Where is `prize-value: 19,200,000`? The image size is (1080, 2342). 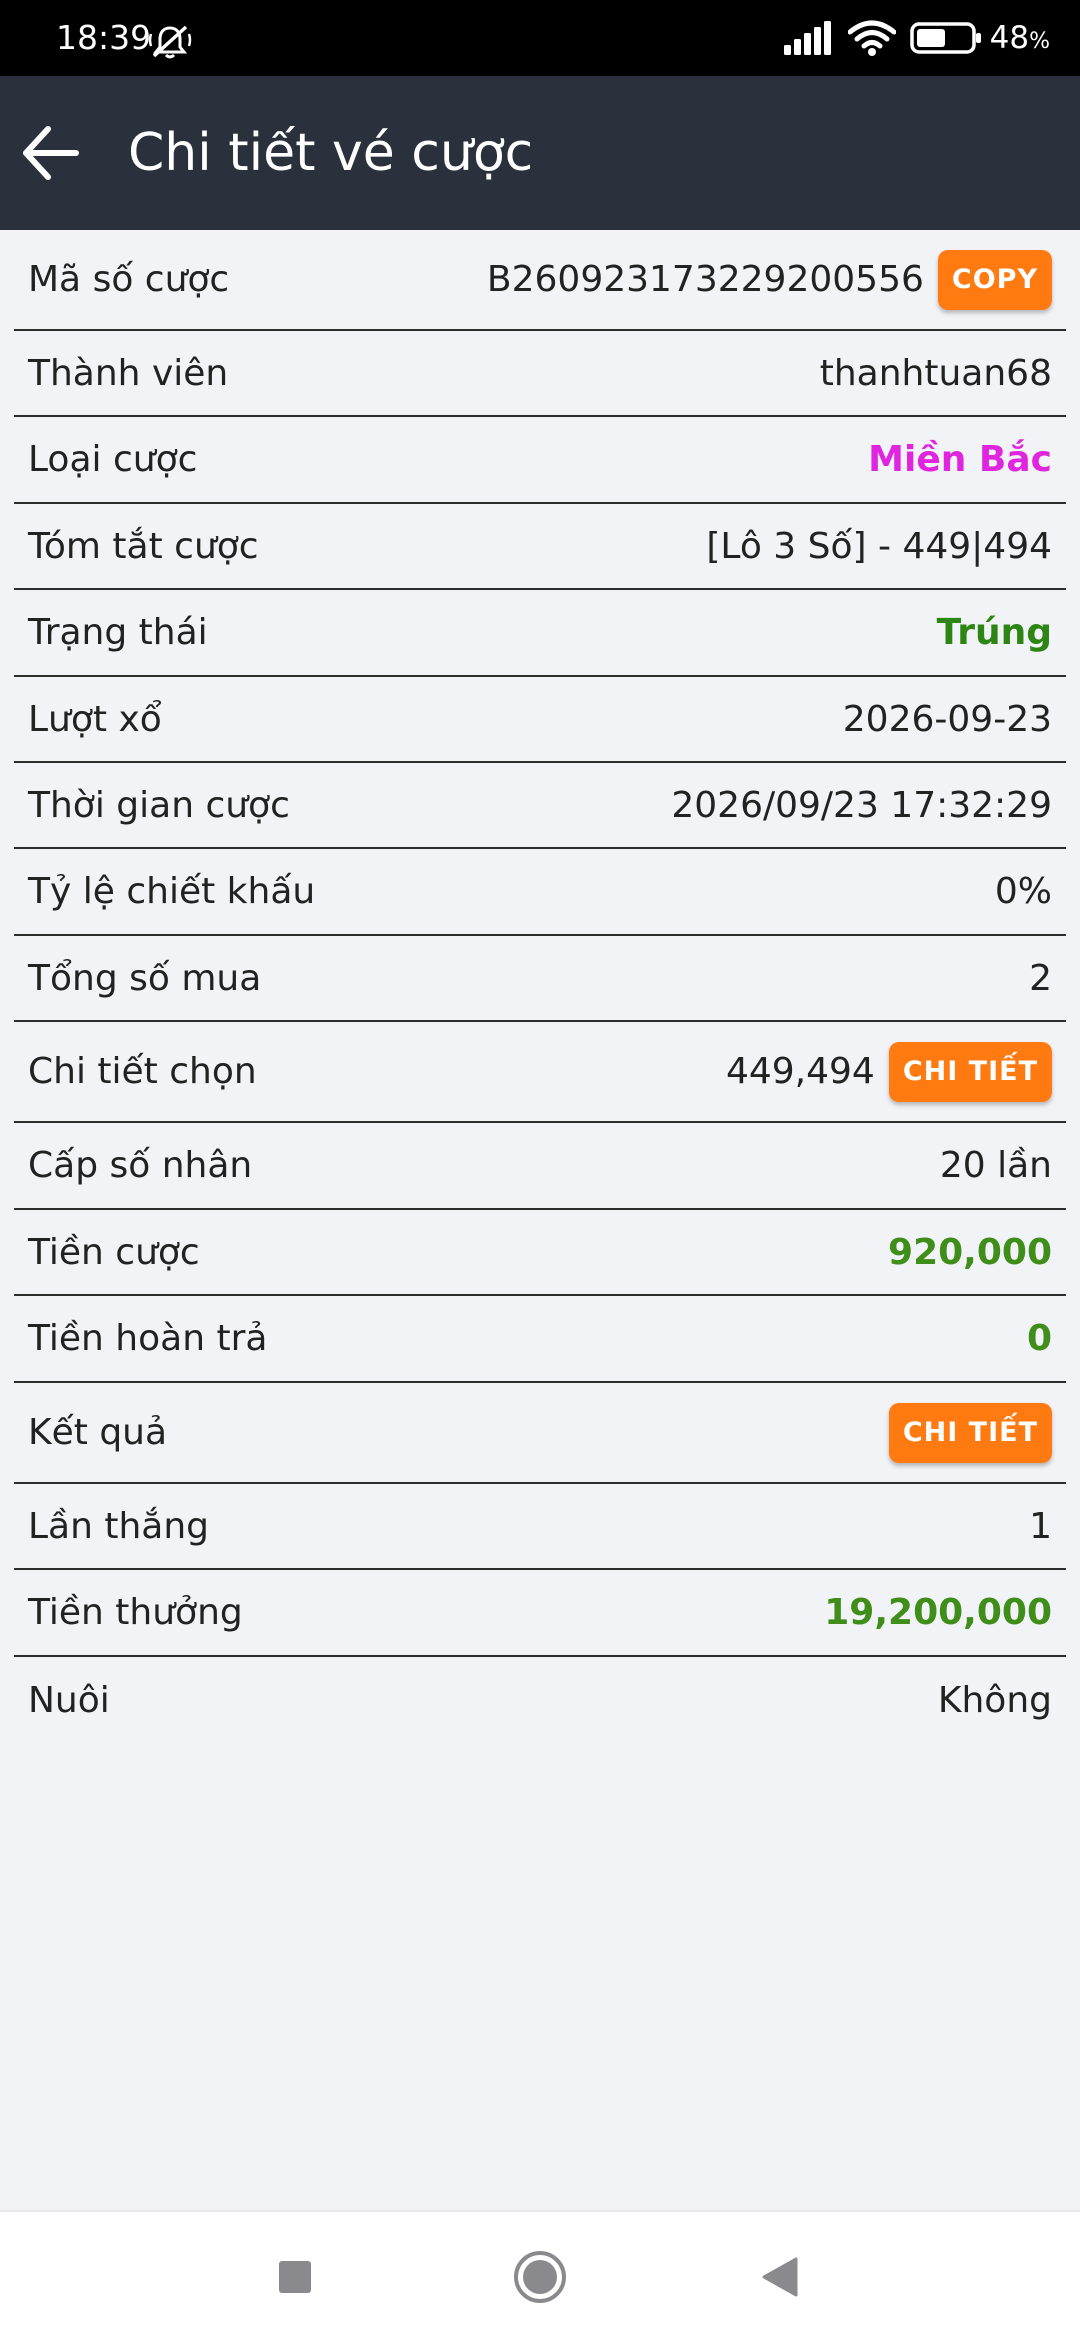
prize-value: 19,200,000 is located at coordinates (938, 1612).